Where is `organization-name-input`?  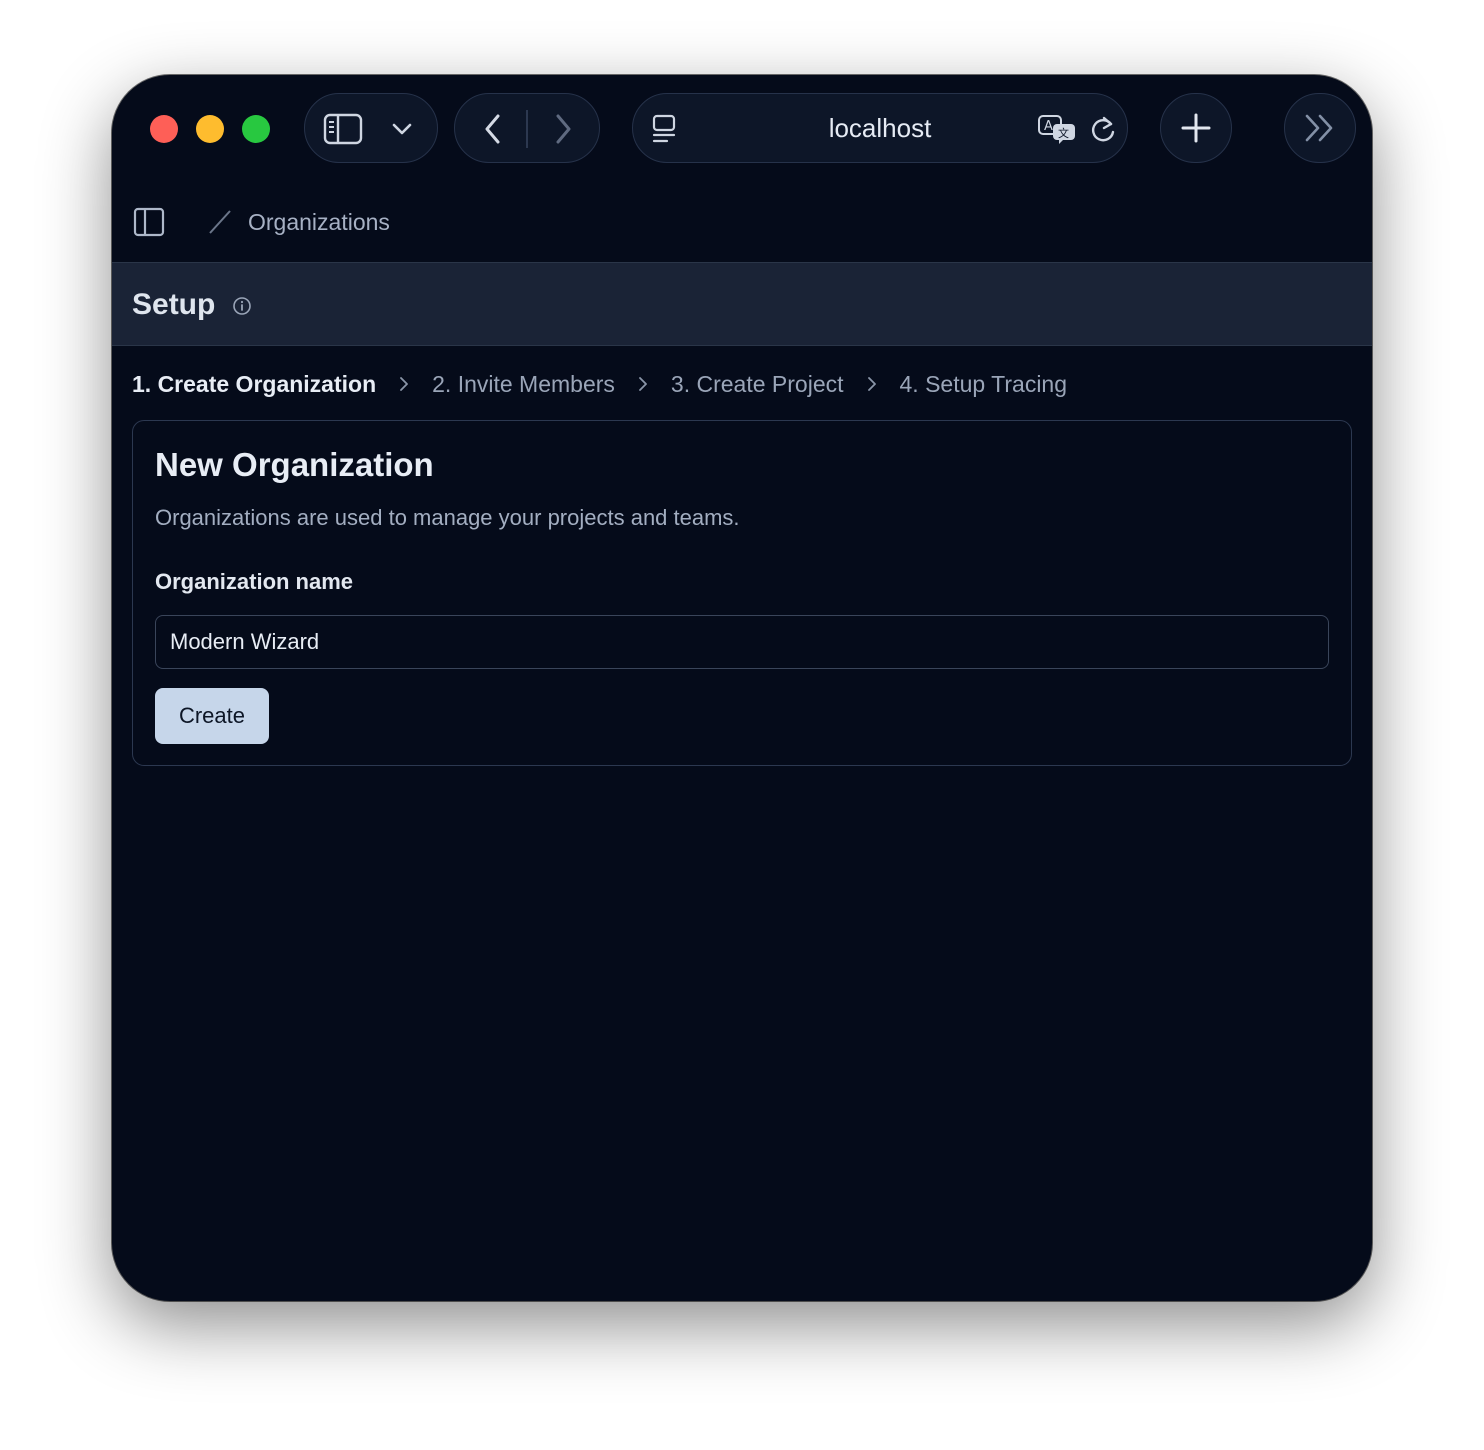
organization-name-input is located at coordinates (742, 642).